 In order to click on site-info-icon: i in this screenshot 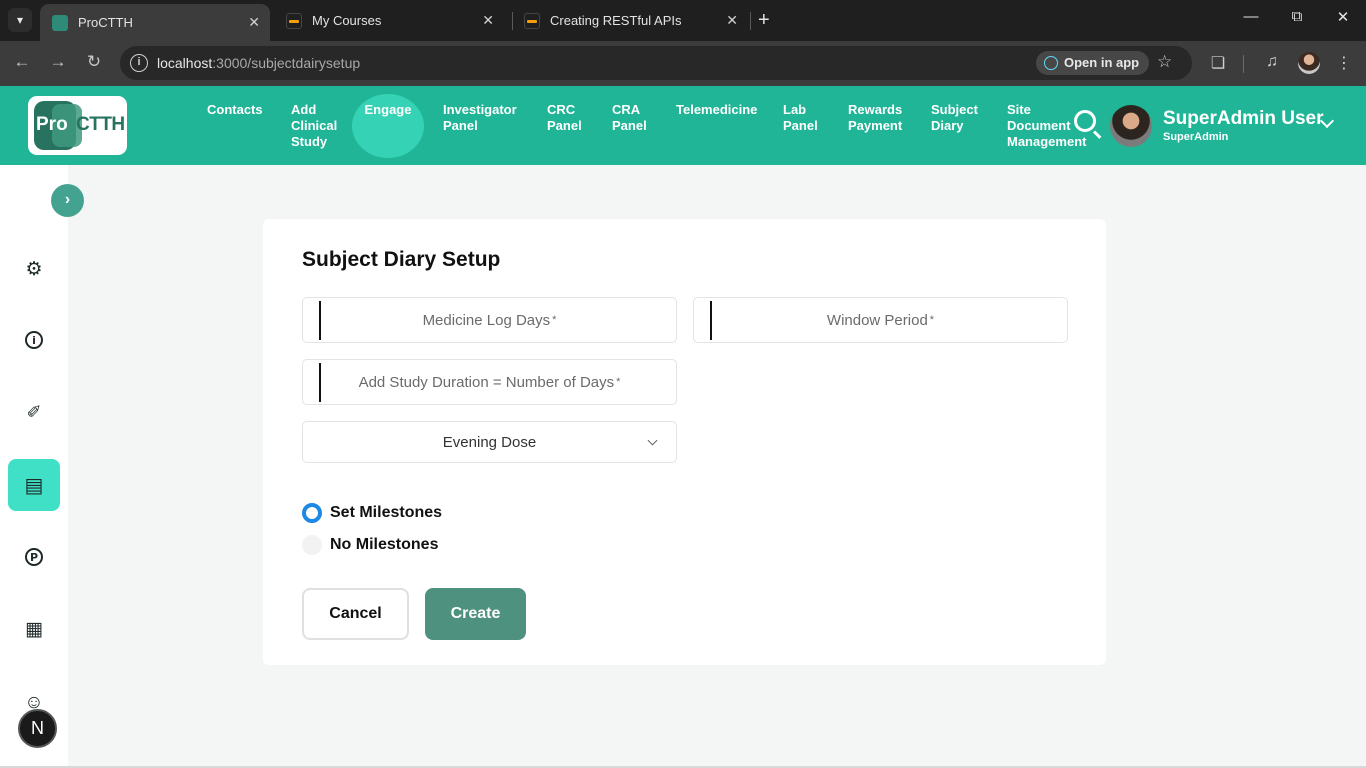, I will do `click(139, 63)`.